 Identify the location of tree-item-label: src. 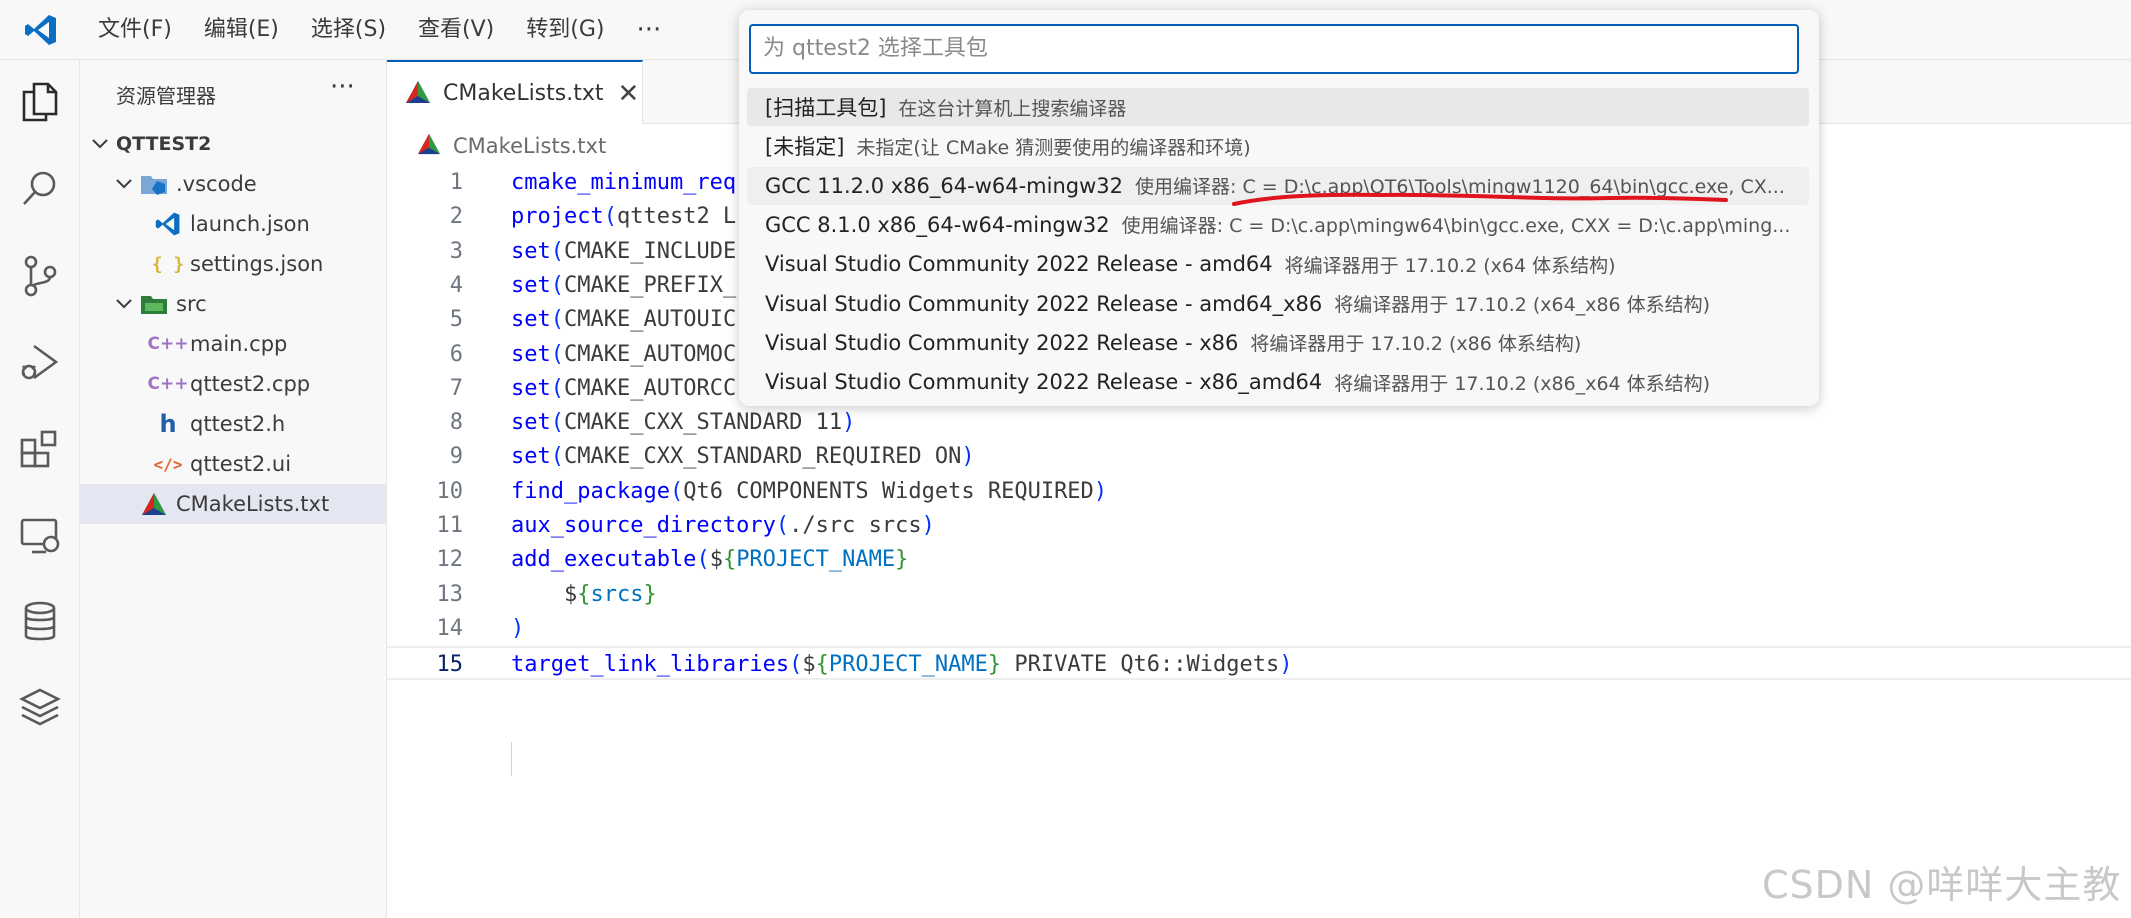
(191, 304).